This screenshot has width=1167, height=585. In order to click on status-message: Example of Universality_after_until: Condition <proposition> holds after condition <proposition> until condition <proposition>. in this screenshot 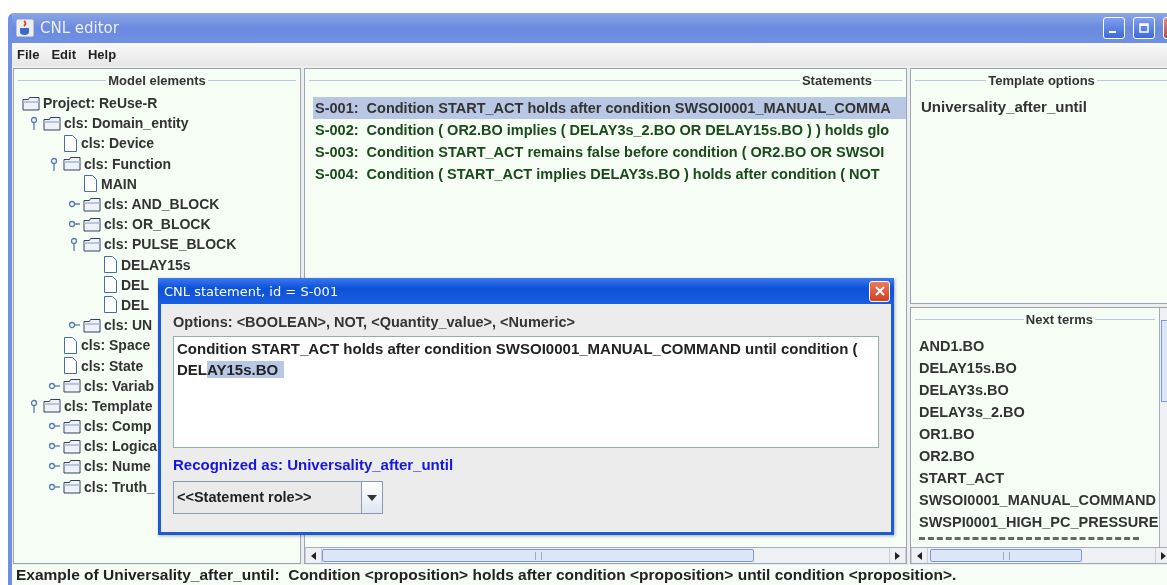, I will do `click(589, 575)`.